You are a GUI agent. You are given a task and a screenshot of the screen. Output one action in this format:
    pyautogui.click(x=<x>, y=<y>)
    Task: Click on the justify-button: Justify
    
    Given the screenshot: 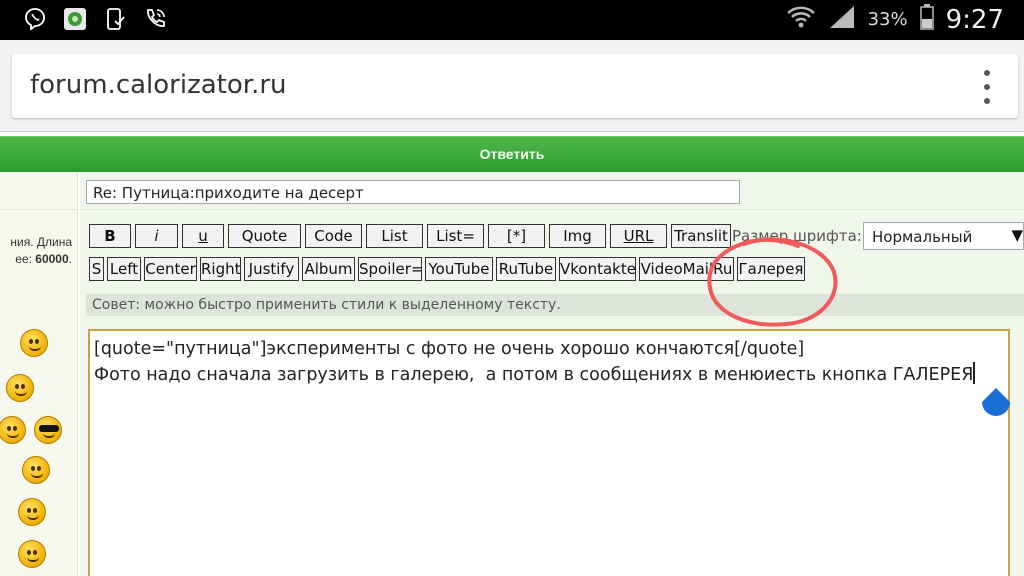 What is the action you would take?
    pyautogui.click(x=271, y=269)
    